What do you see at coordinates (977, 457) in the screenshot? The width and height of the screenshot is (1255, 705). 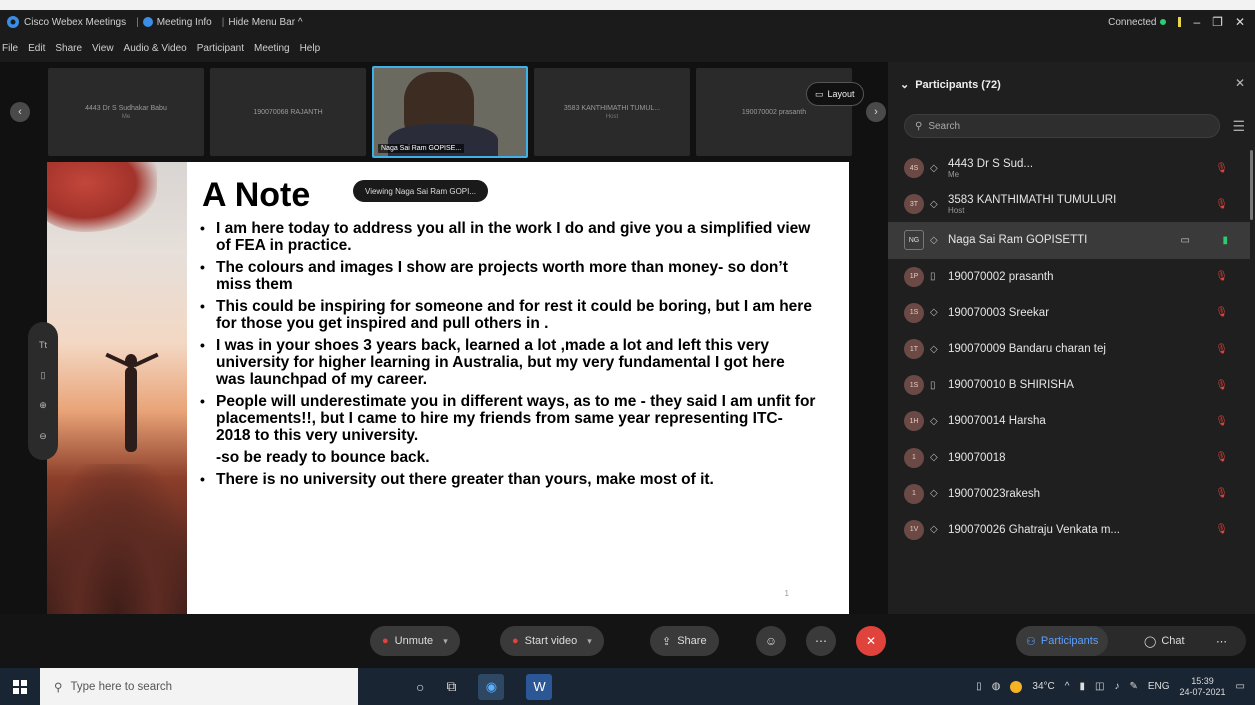 I see `participant-name: 190070018` at bounding box center [977, 457].